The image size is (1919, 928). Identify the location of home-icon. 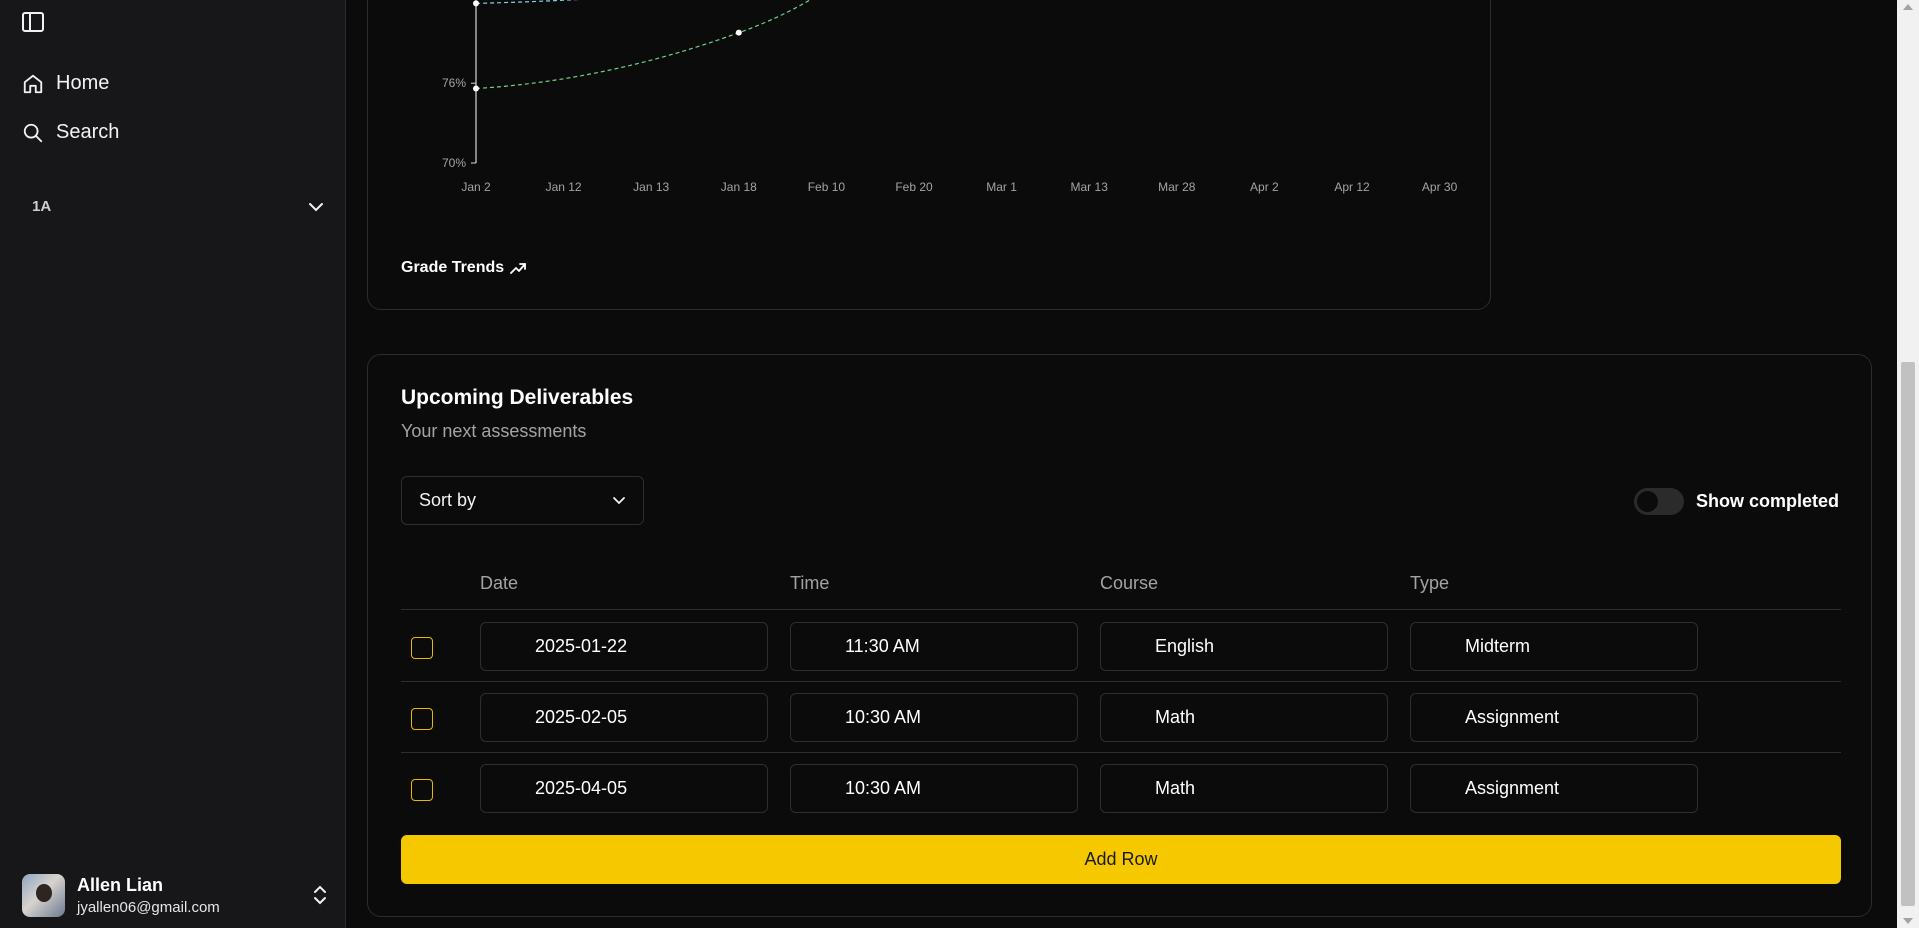
(33, 83).